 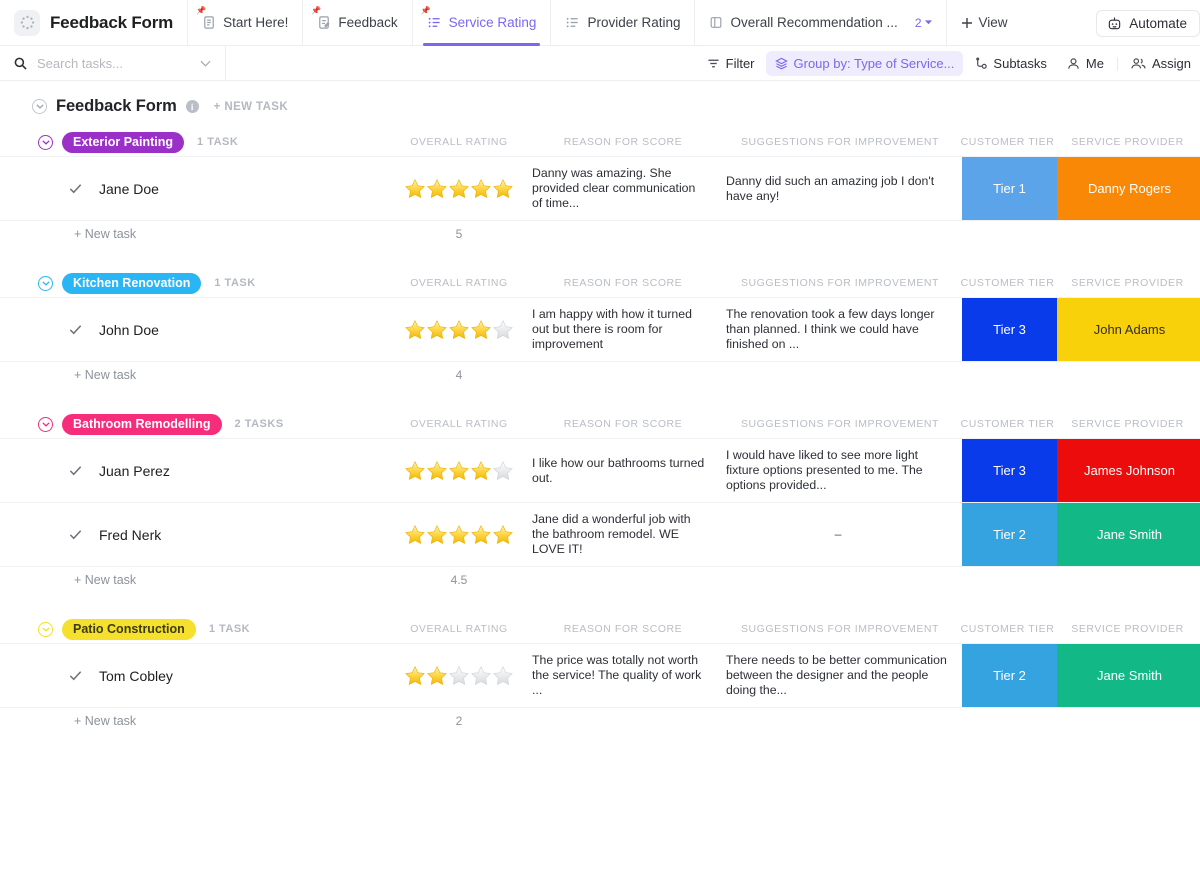 I want to click on add-view-label: View, so click(x=993, y=22).